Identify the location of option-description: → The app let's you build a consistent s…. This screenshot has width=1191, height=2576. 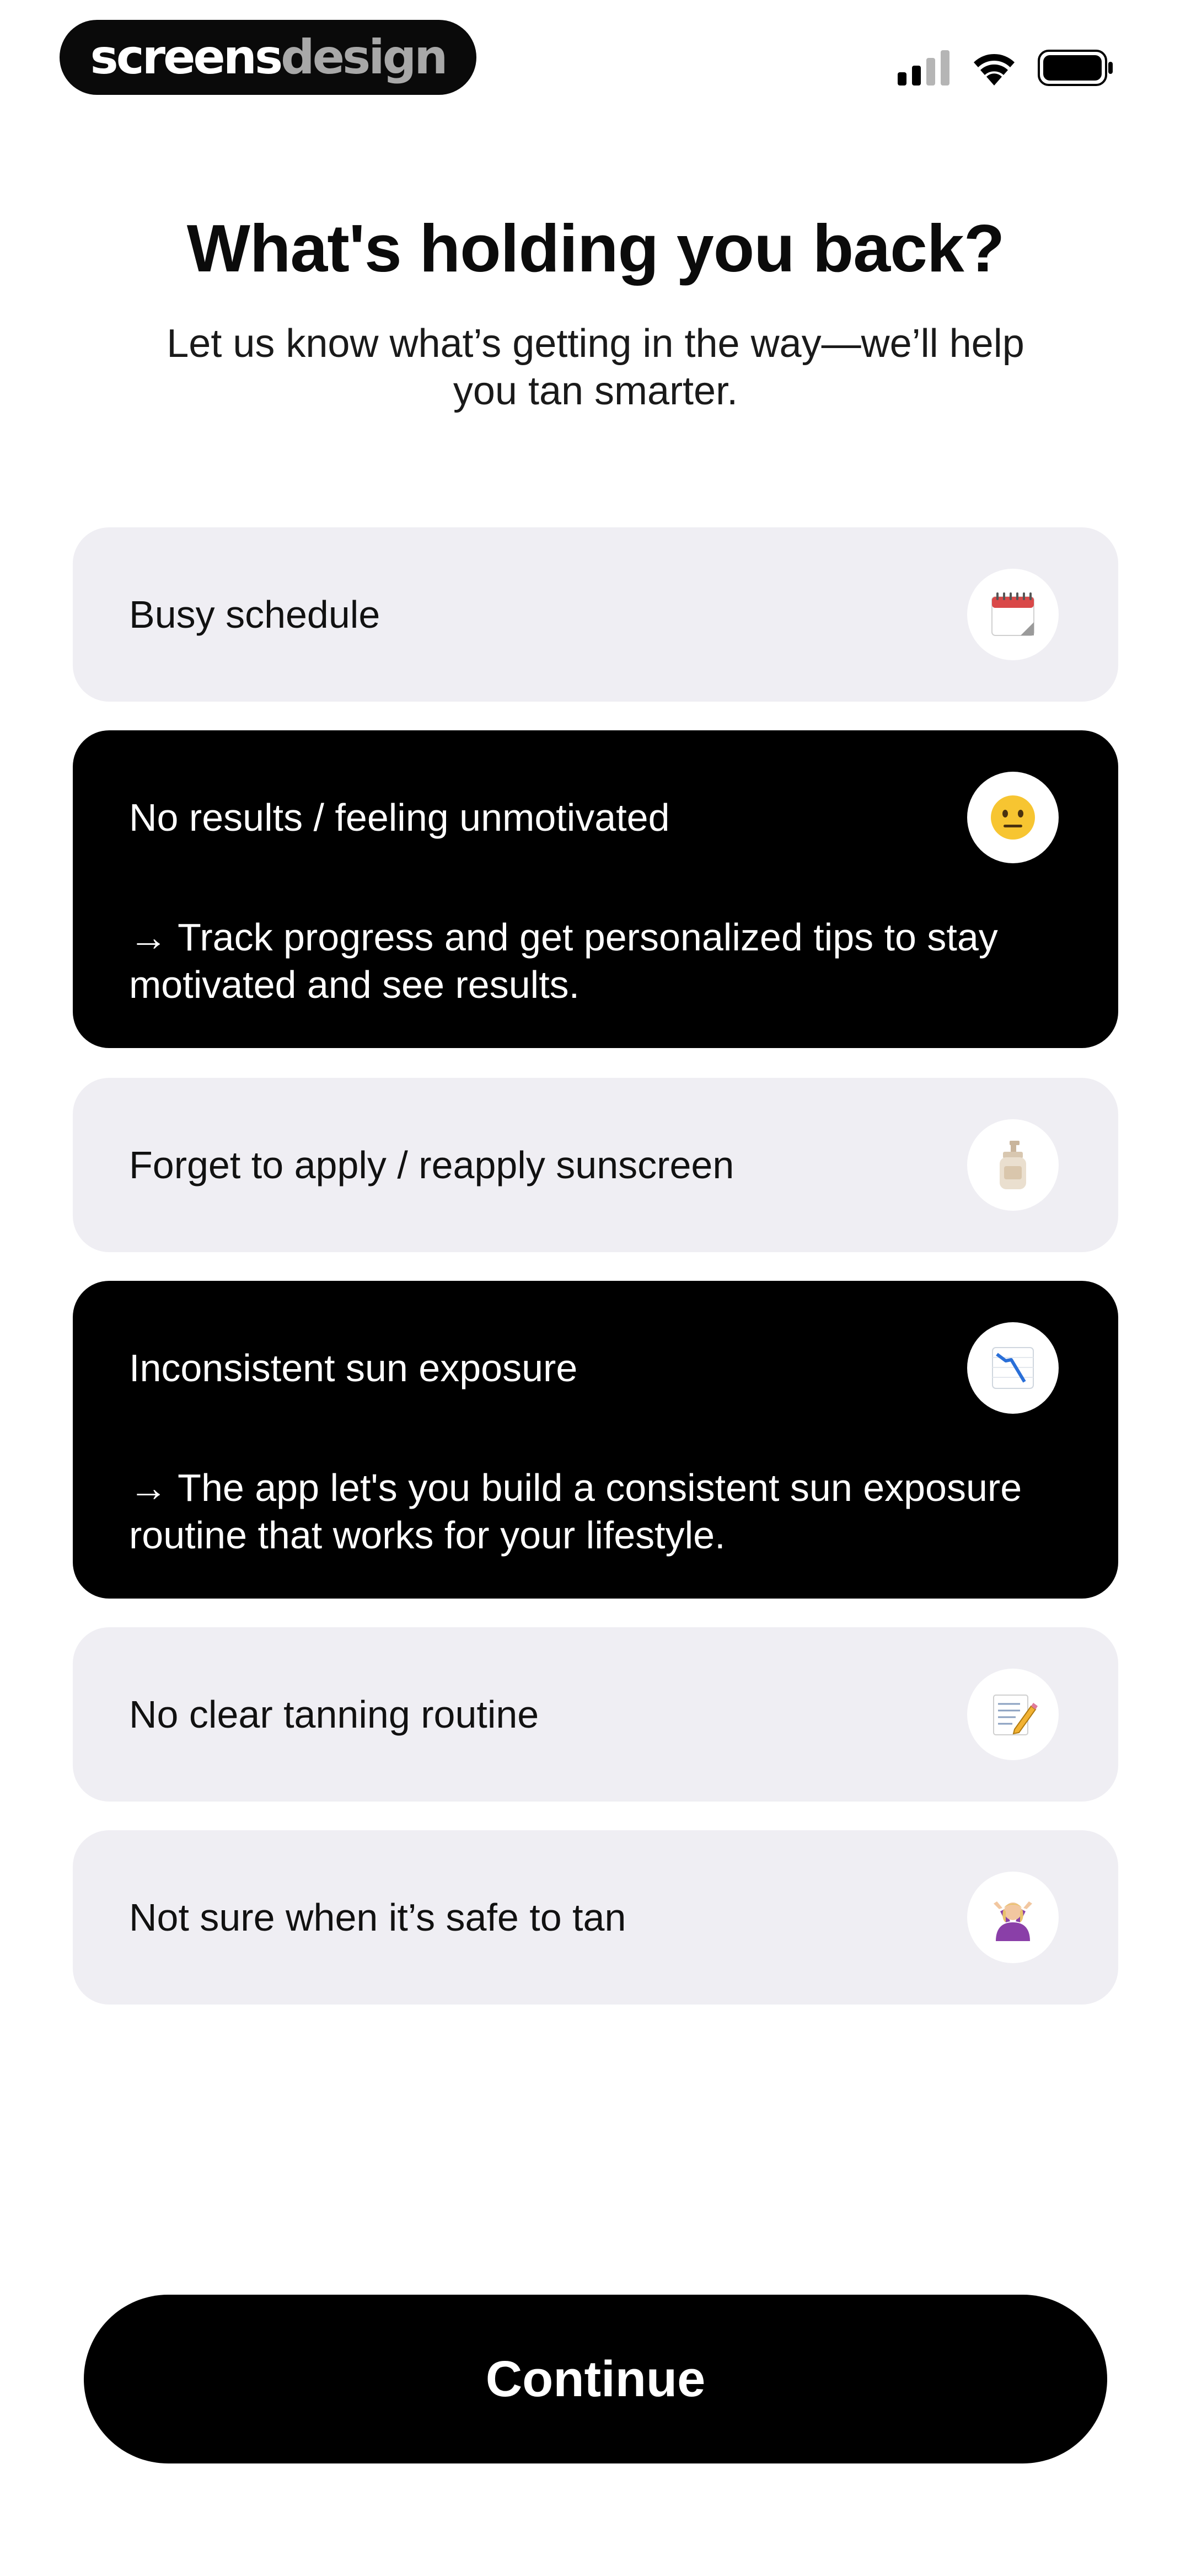
(575, 1511).